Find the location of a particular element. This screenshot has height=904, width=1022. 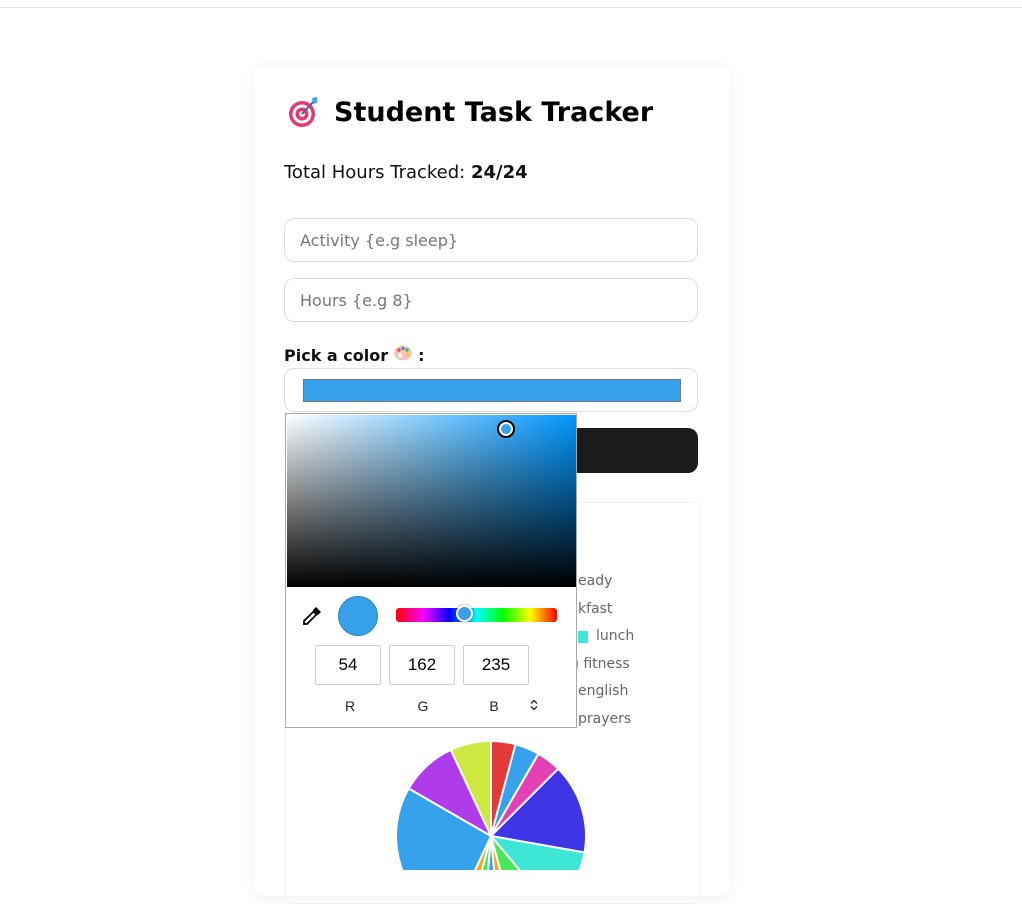

blue-label: B is located at coordinates (494, 706).